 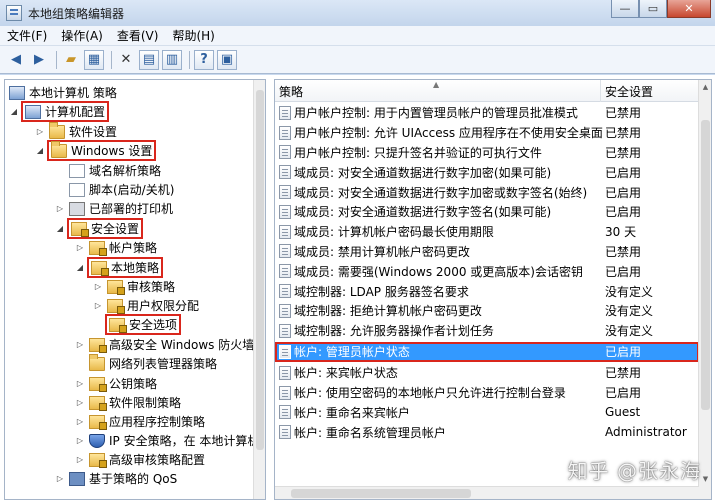 I want to click on table-row: 帐户: 重命名来宾帐户 Guest, so click(x=487, y=413).